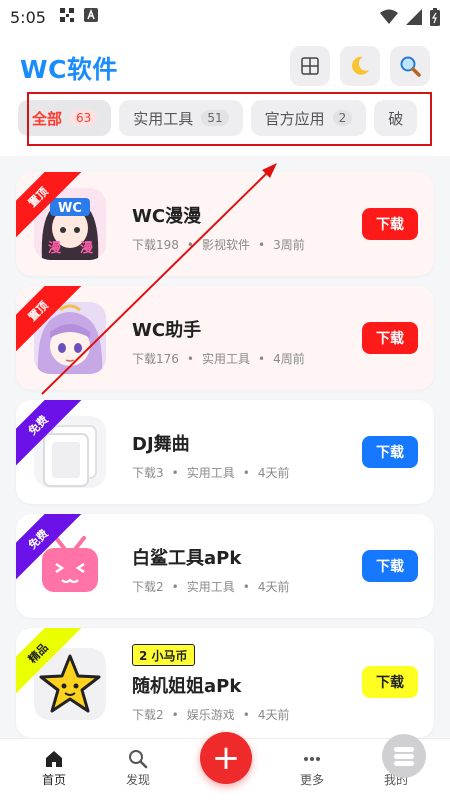 The width and height of the screenshot is (450, 800). I want to click on download-count: 下载198, so click(155, 245).